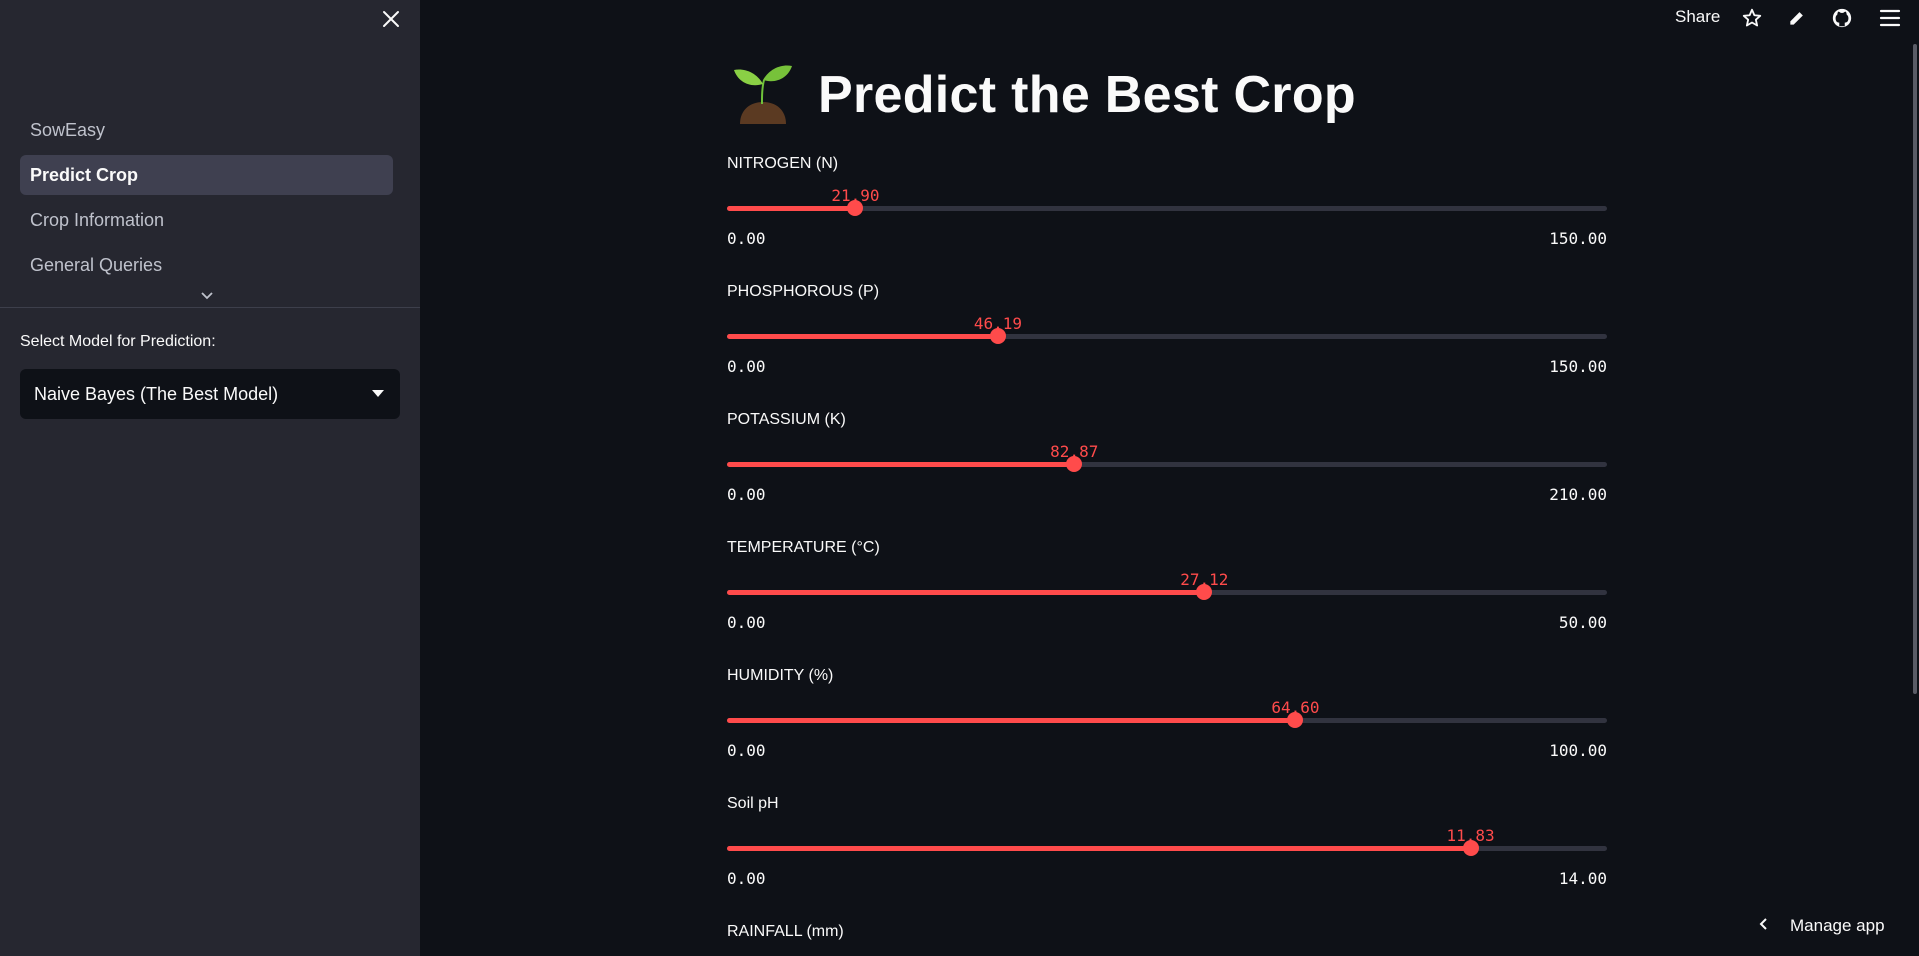 This screenshot has width=1919, height=956. Describe the element at coordinates (156, 393) in the screenshot. I see `model-select-value: Naive Bayes (The Best Model)` at that location.